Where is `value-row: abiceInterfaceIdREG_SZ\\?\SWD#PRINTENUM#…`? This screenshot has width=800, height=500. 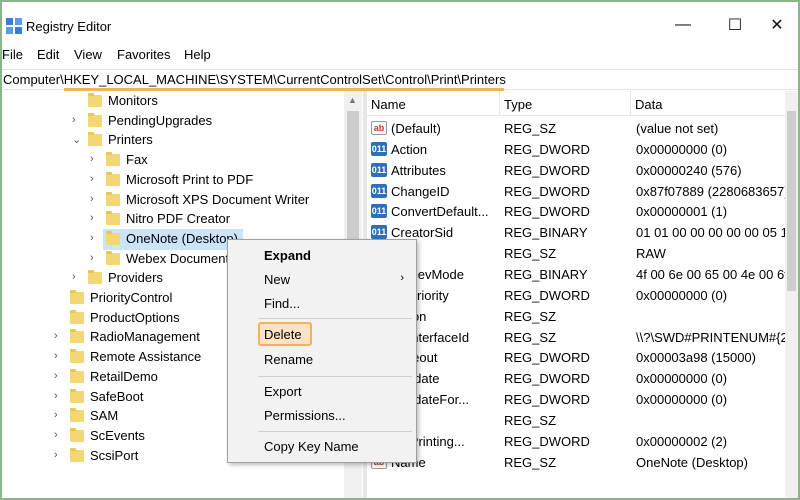 value-row: abiceInterfaceIdREG_SZ\\?\SWD#PRINTENUM#… is located at coordinates (582, 337).